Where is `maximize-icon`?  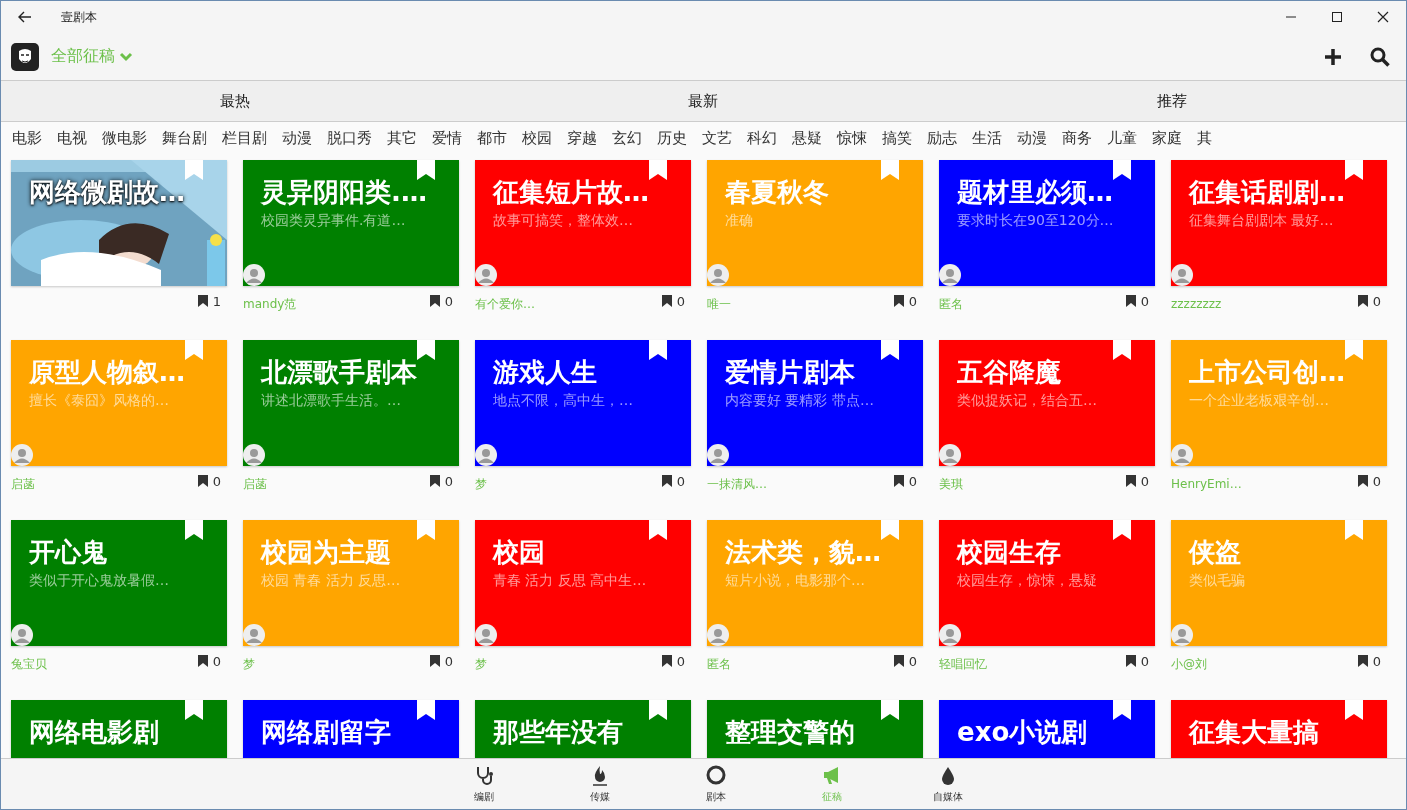
maximize-icon is located at coordinates (1337, 17).